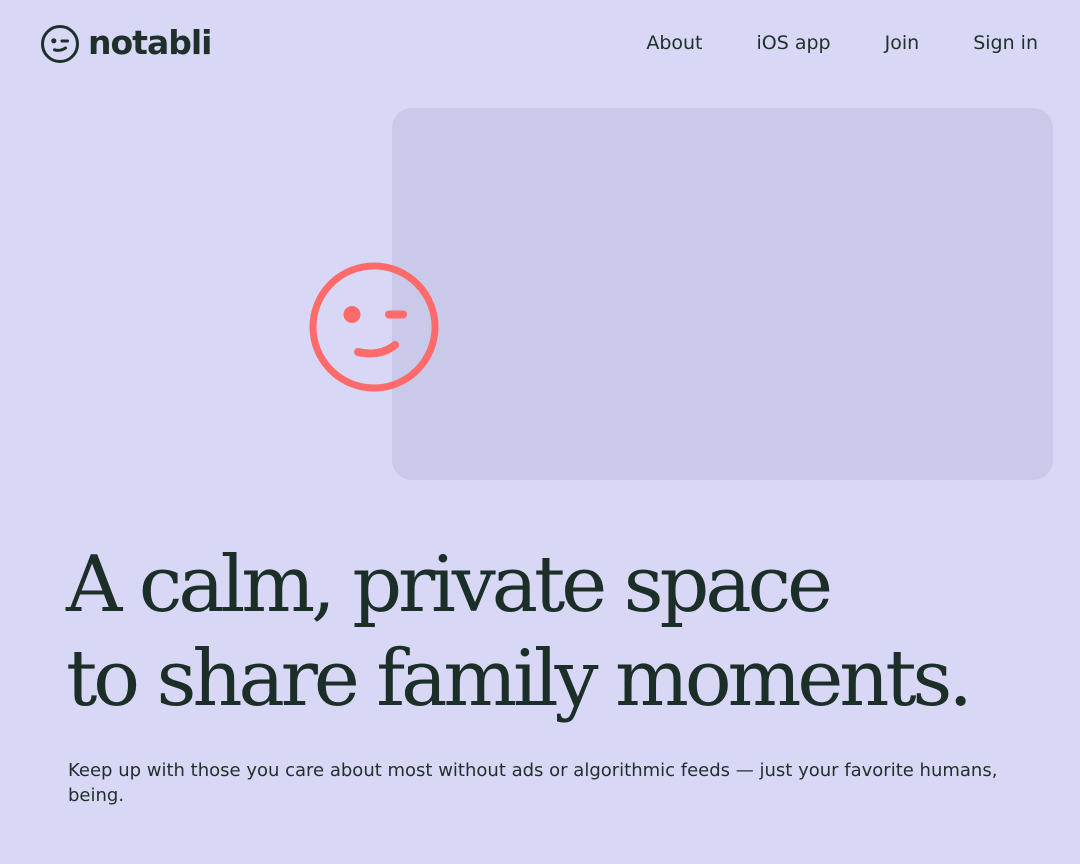 The width and height of the screenshot is (1080, 864). What do you see at coordinates (902, 43) in the screenshot?
I see `nav-link-join: Join` at bounding box center [902, 43].